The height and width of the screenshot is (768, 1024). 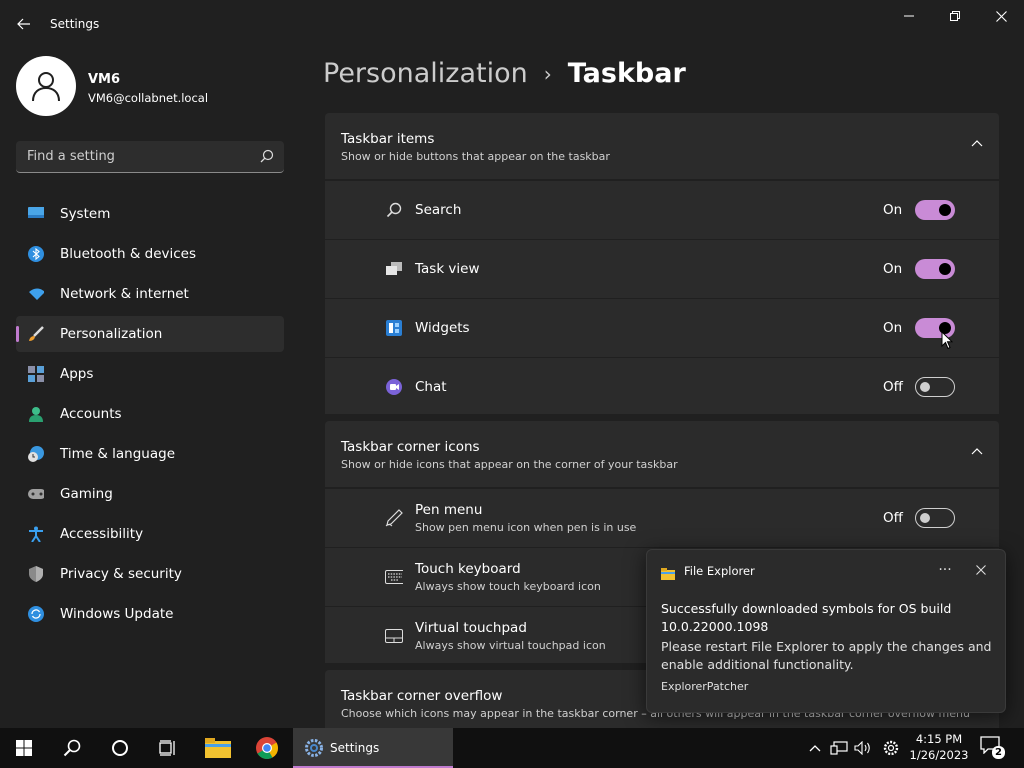 I want to click on page-title: Taskbar, so click(x=626, y=73).